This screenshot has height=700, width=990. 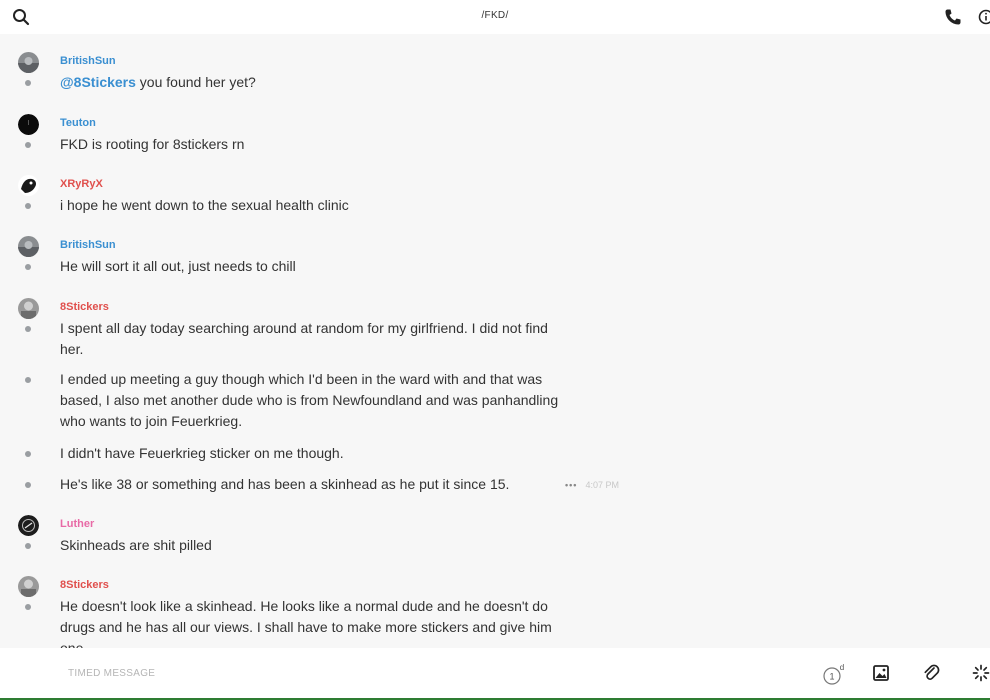 What do you see at coordinates (602, 485) in the screenshot?
I see `message-timestamp: 4:07 PM` at bounding box center [602, 485].